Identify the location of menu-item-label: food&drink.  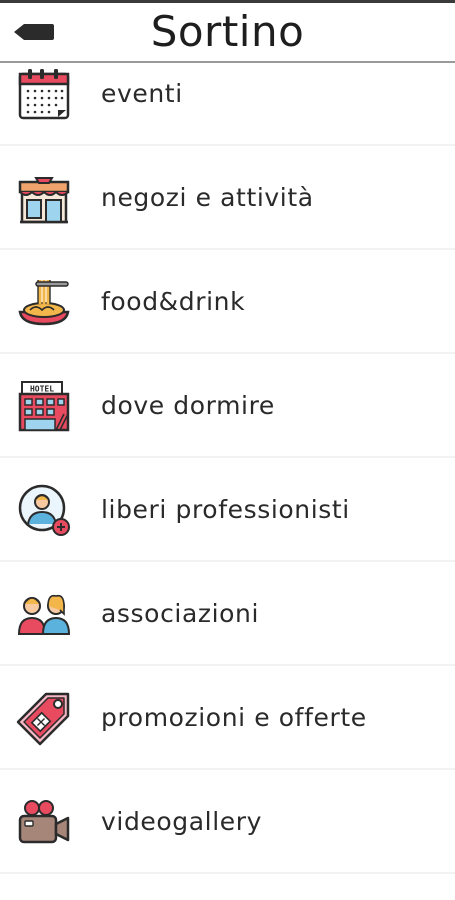
(173, 301).